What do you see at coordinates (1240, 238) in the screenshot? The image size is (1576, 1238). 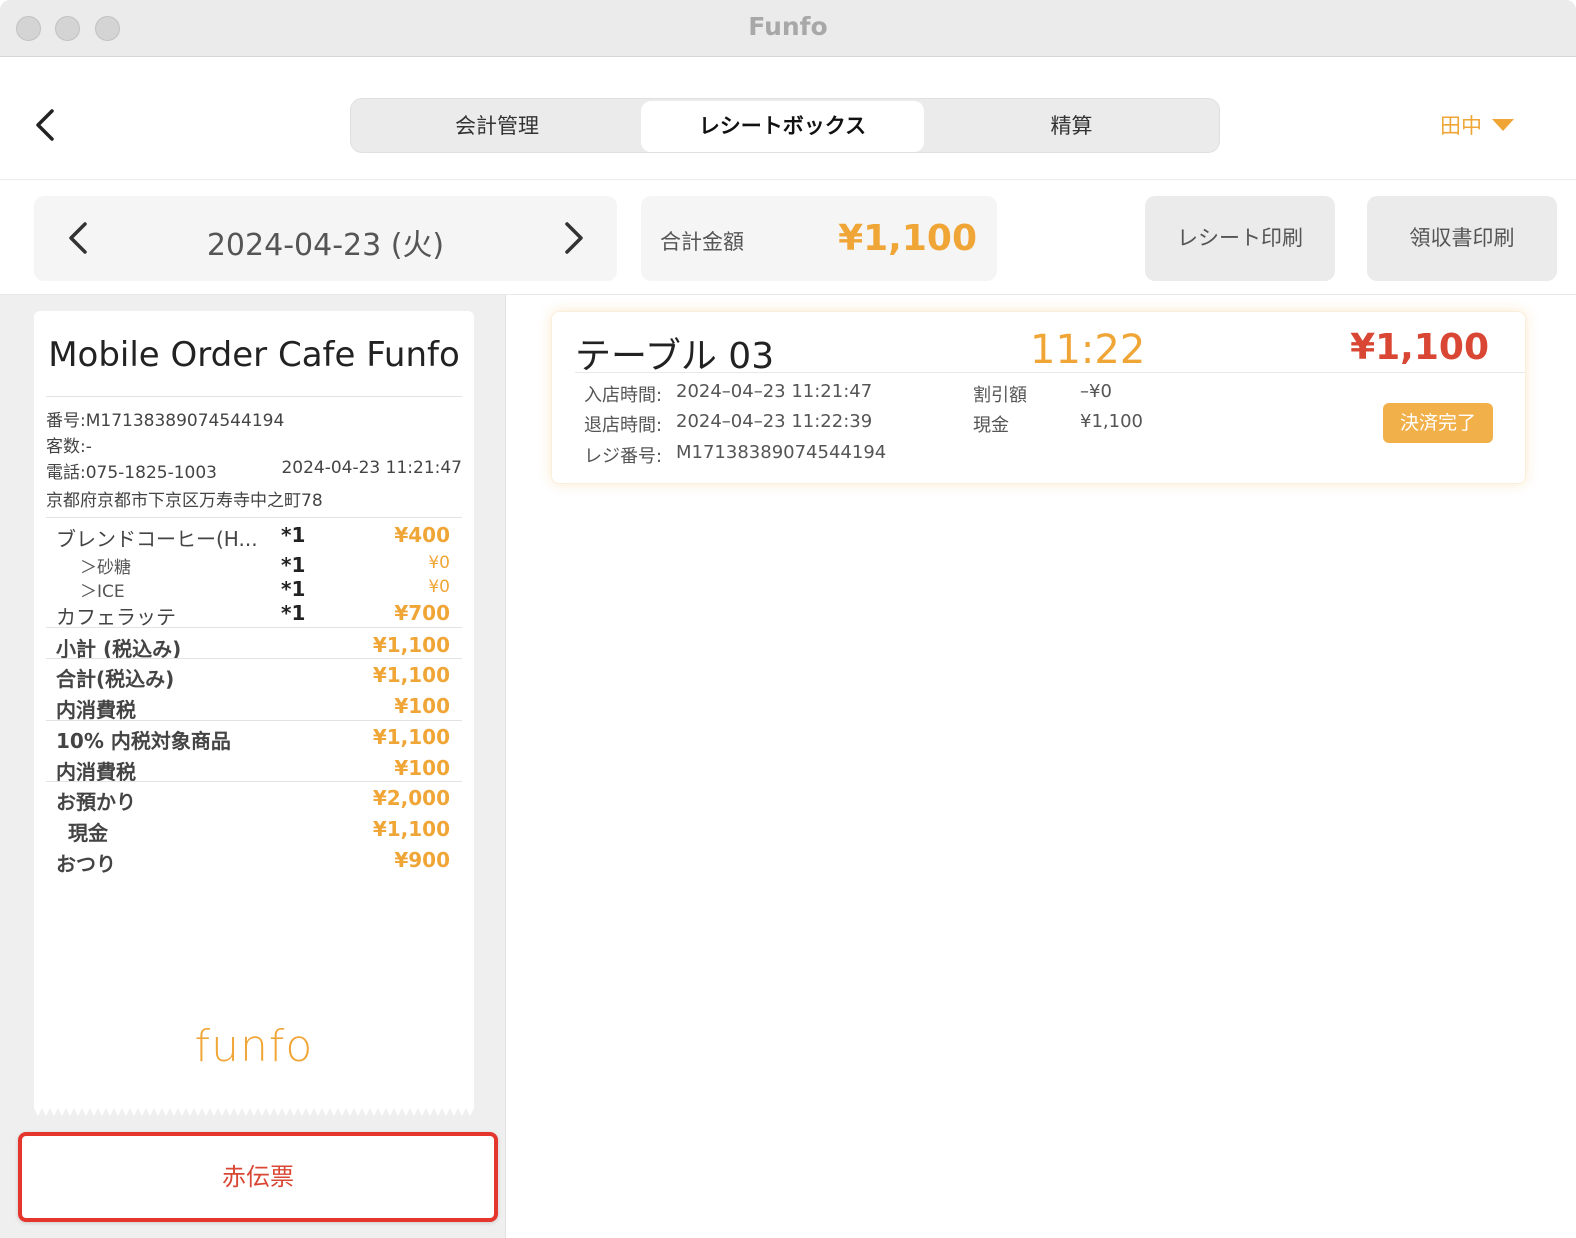 I see `receipt-print-button: レシート印刷` at bounding box center [1240, 238].